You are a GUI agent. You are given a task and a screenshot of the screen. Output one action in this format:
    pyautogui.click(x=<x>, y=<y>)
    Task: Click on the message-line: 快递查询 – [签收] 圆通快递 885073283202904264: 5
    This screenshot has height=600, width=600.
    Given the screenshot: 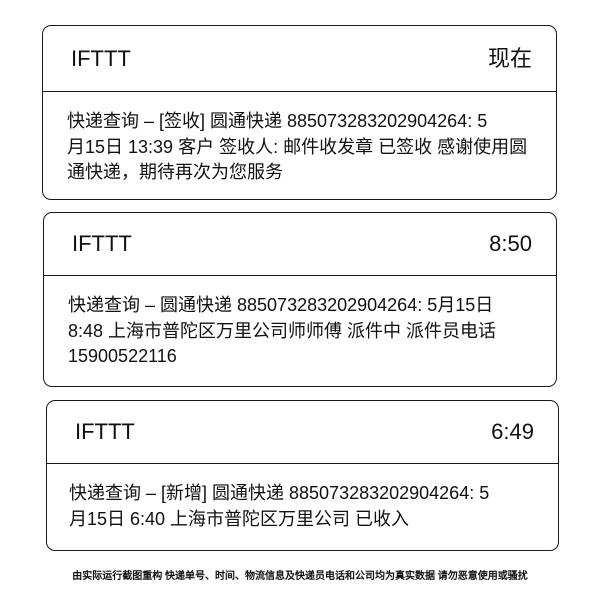 What is the action you would take?
    pyautogui.click(x=277, y=121)
    